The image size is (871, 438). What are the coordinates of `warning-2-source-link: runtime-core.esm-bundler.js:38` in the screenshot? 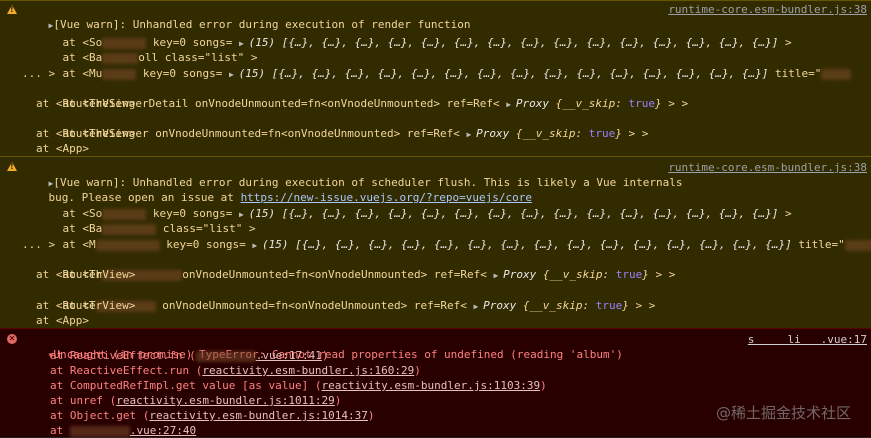 It's located at (767, 167).